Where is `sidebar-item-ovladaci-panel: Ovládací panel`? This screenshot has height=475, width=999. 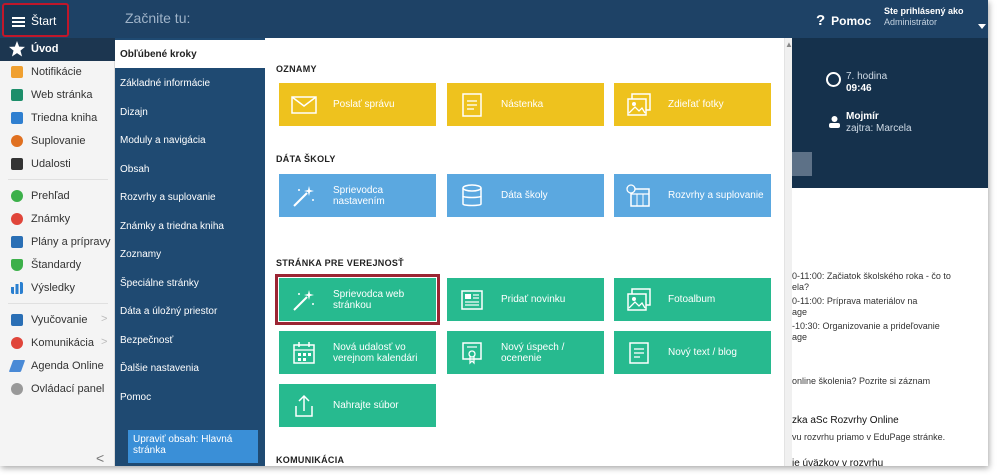
sidebar-item-ovladaci-panel: Ovládací panel is located at coordinates (57, 389).